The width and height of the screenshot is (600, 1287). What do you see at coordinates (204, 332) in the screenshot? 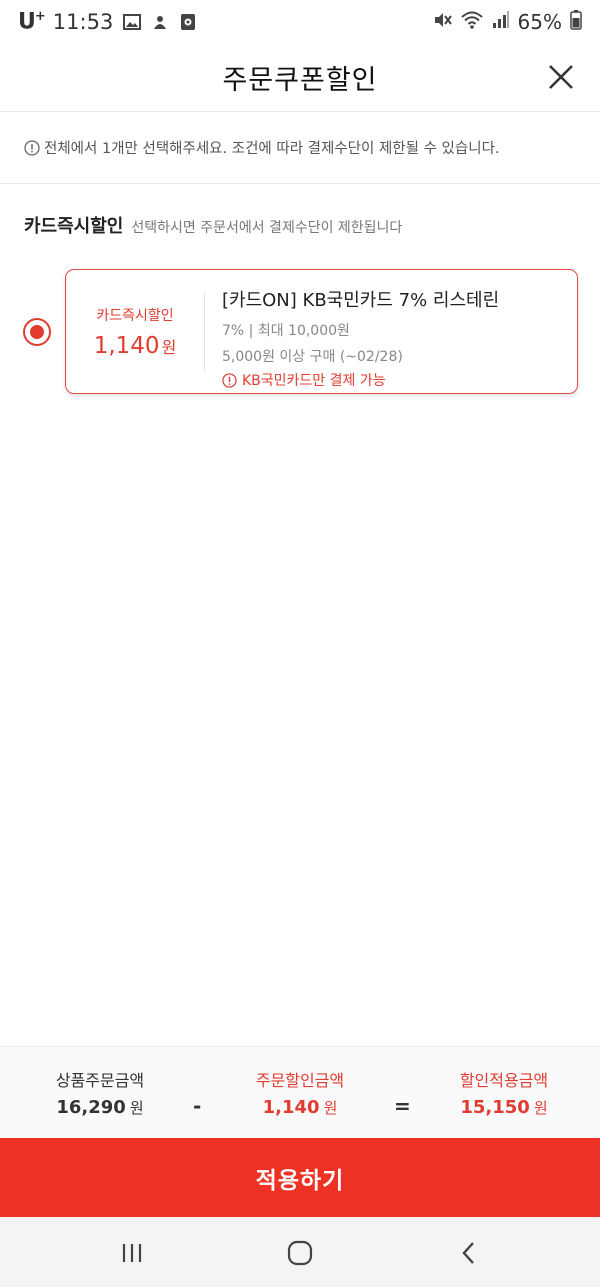
I see `coupon-divider` at bounding box center [204, 332].